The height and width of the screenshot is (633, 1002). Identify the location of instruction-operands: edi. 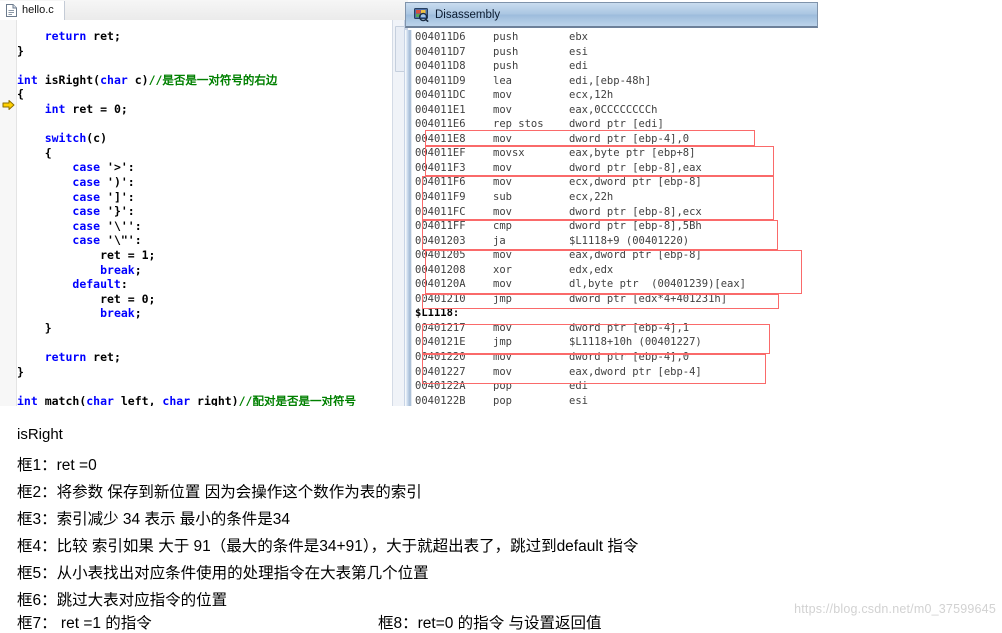
(578, 66).